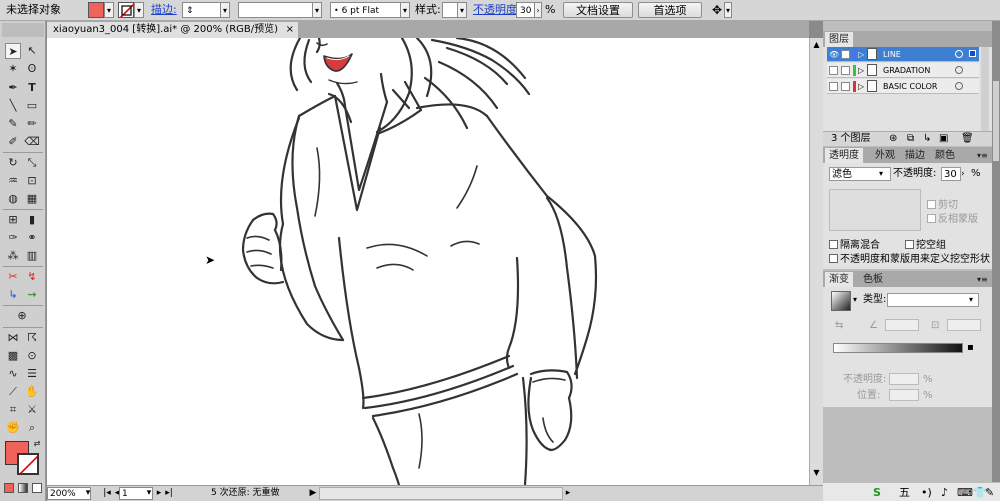 The height and width of the screenshot is (501, 1000). I want to click on opacity-mask-checkbox: 不透明度和蒙版用来定义挖空形状, so click(909, 260).